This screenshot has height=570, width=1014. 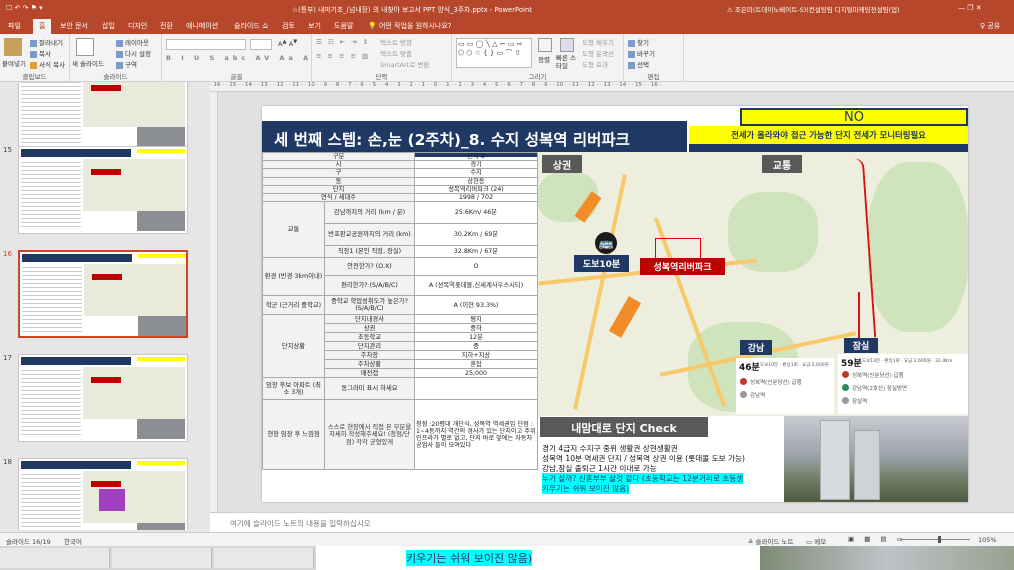 I want to click on check-highlight-line: 키우기는 쉬워 보이진 않음), so click(x=586, y=488).